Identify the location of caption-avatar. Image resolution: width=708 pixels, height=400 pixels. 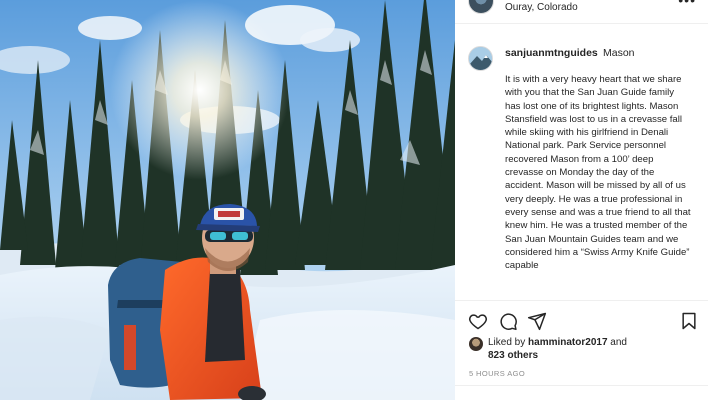
(480, 58).